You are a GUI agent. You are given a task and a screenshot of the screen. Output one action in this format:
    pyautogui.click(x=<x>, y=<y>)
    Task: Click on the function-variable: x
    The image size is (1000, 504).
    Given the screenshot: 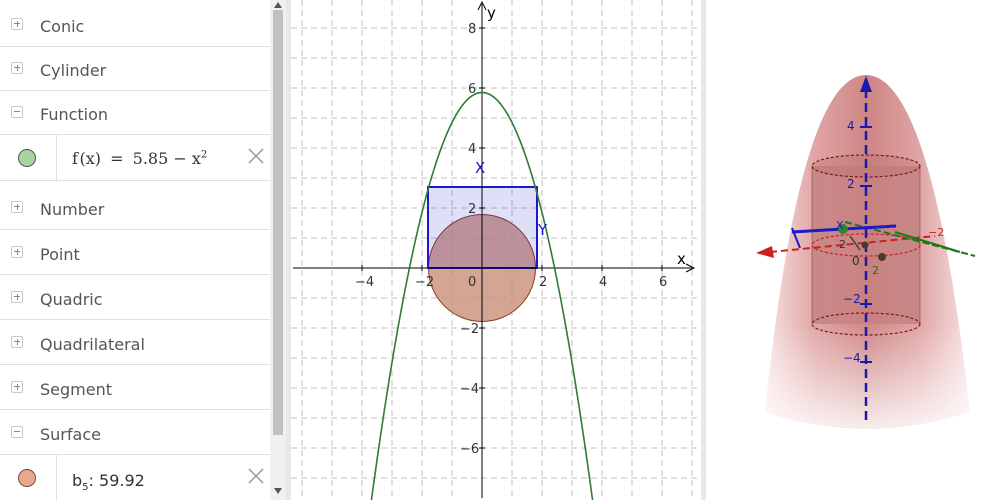 What is the action you would take?
    pyautogui.click(x=90, y=158)
    